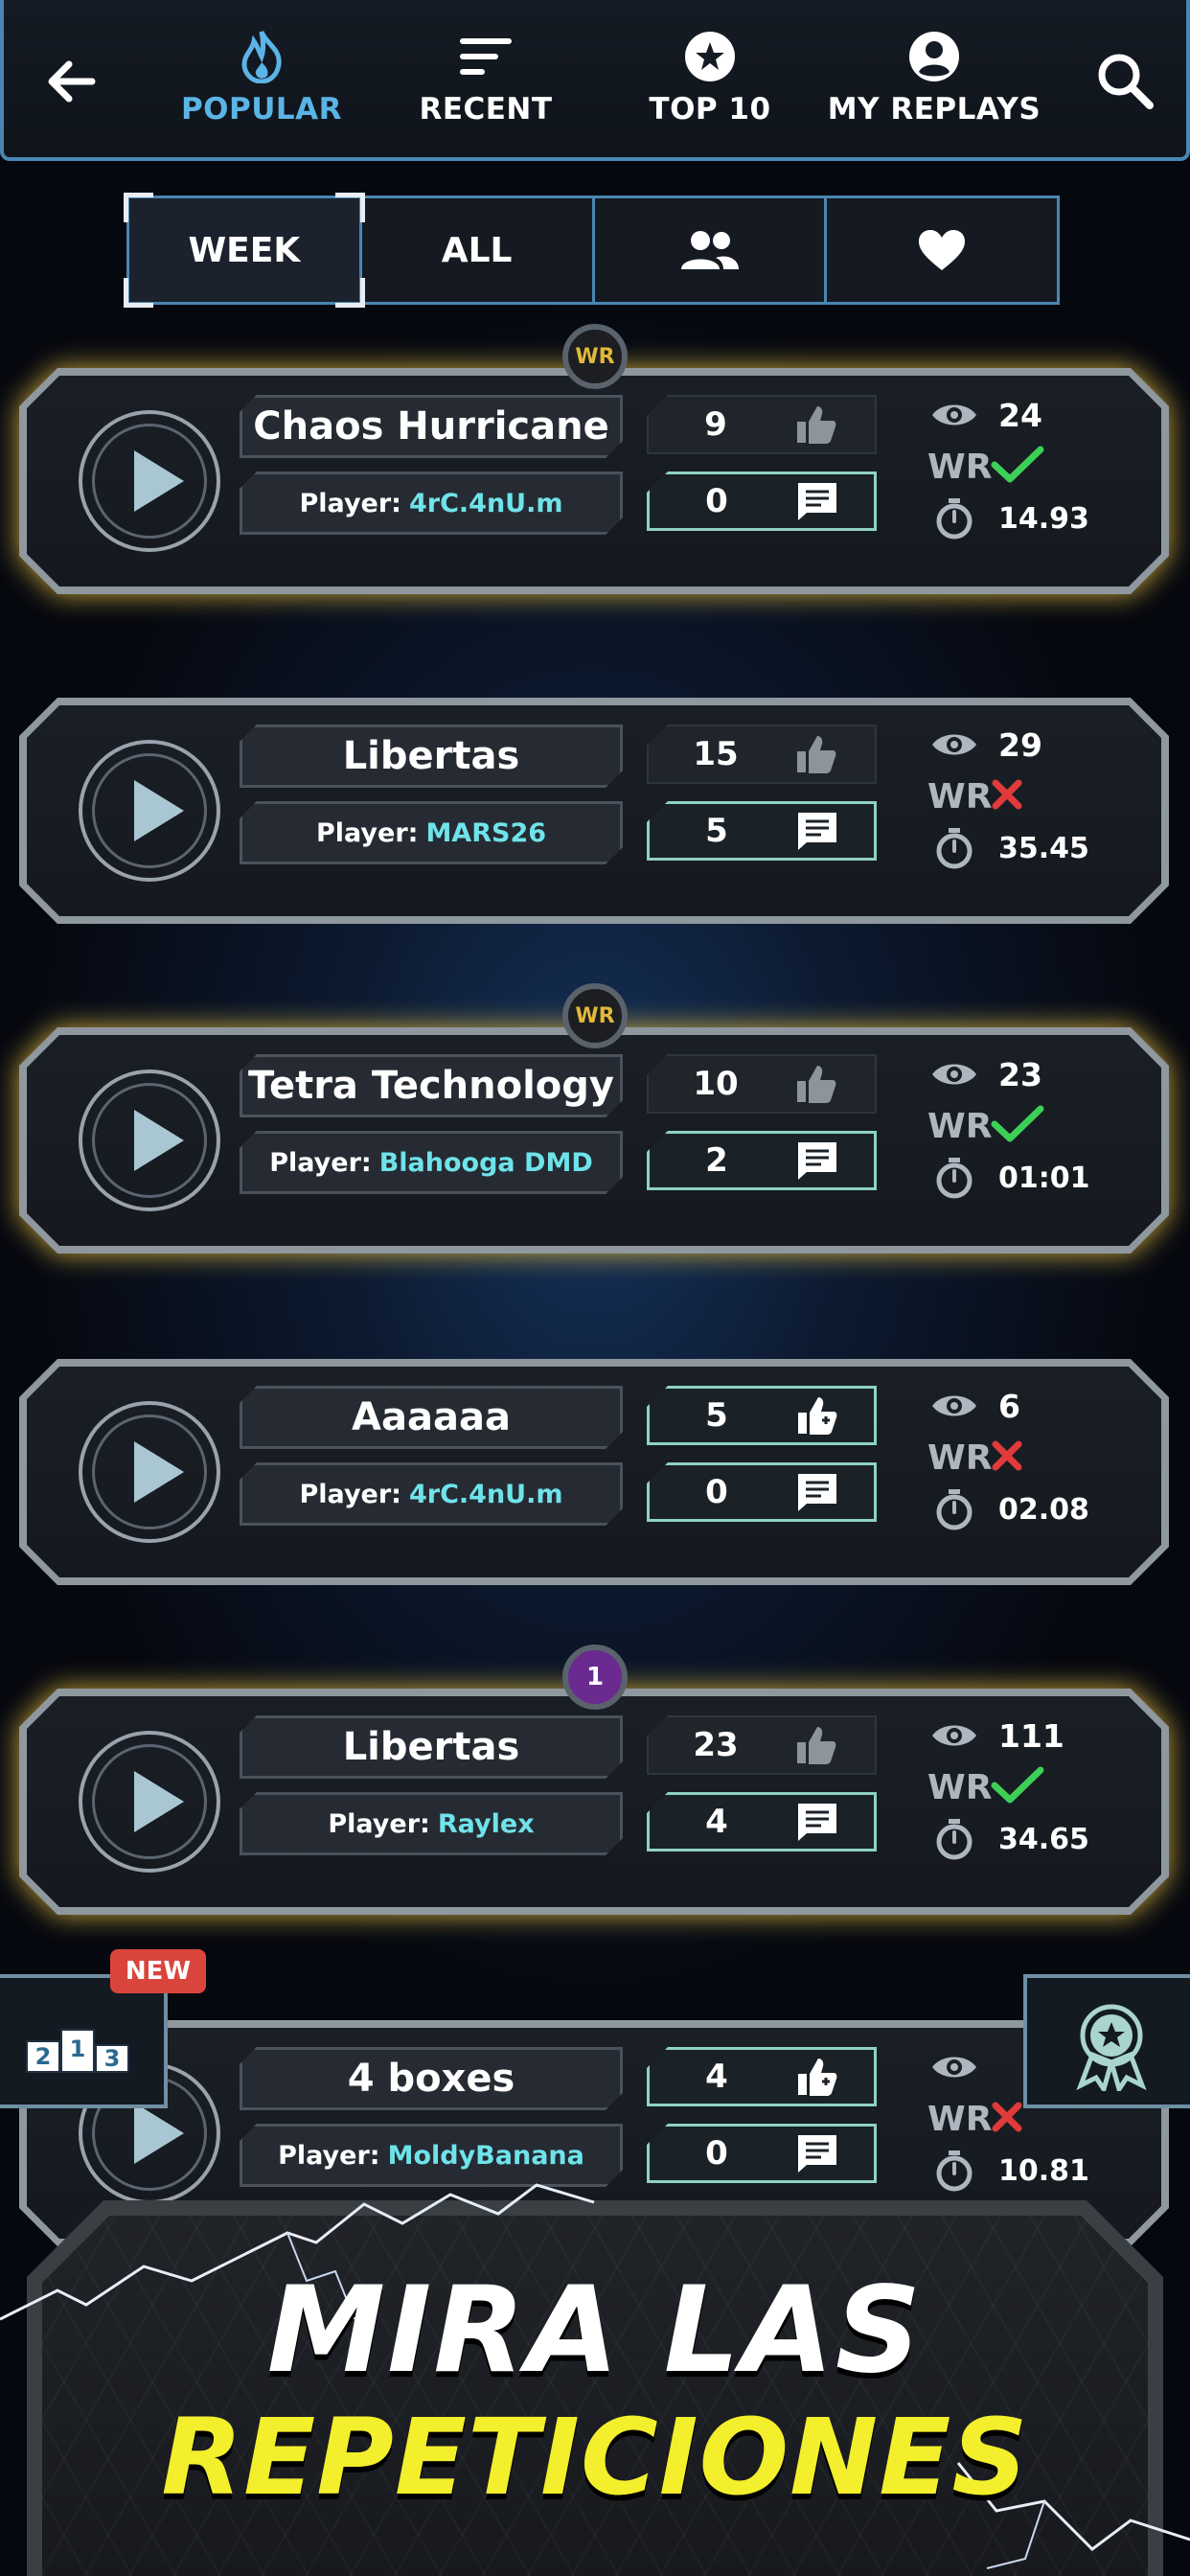 The width and height of the screenshot is (1190, 2576). What do you see at coordinates (716, 1822) in the screenshot?
I see `comment-count: 4` at bounding box center [716, 1822].